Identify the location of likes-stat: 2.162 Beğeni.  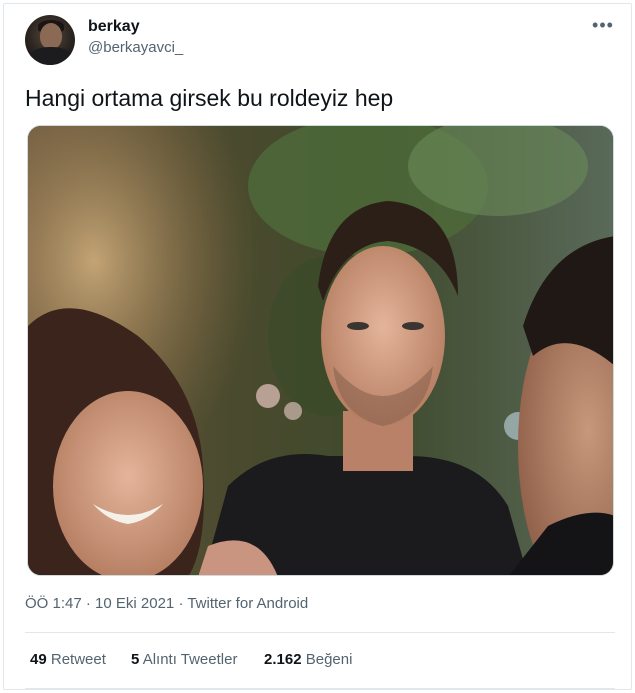
(308, 659).